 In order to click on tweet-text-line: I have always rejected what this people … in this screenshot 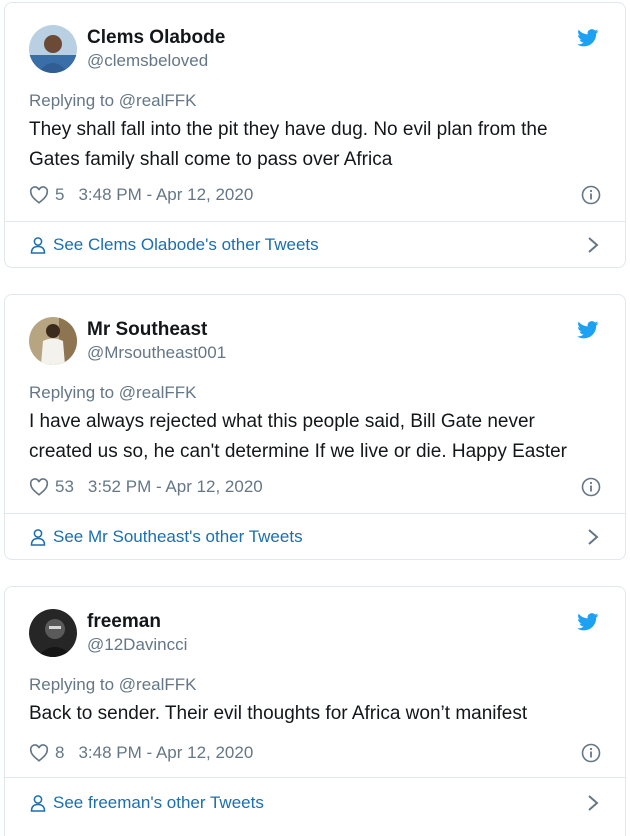, I will do `click(282, 421)`.